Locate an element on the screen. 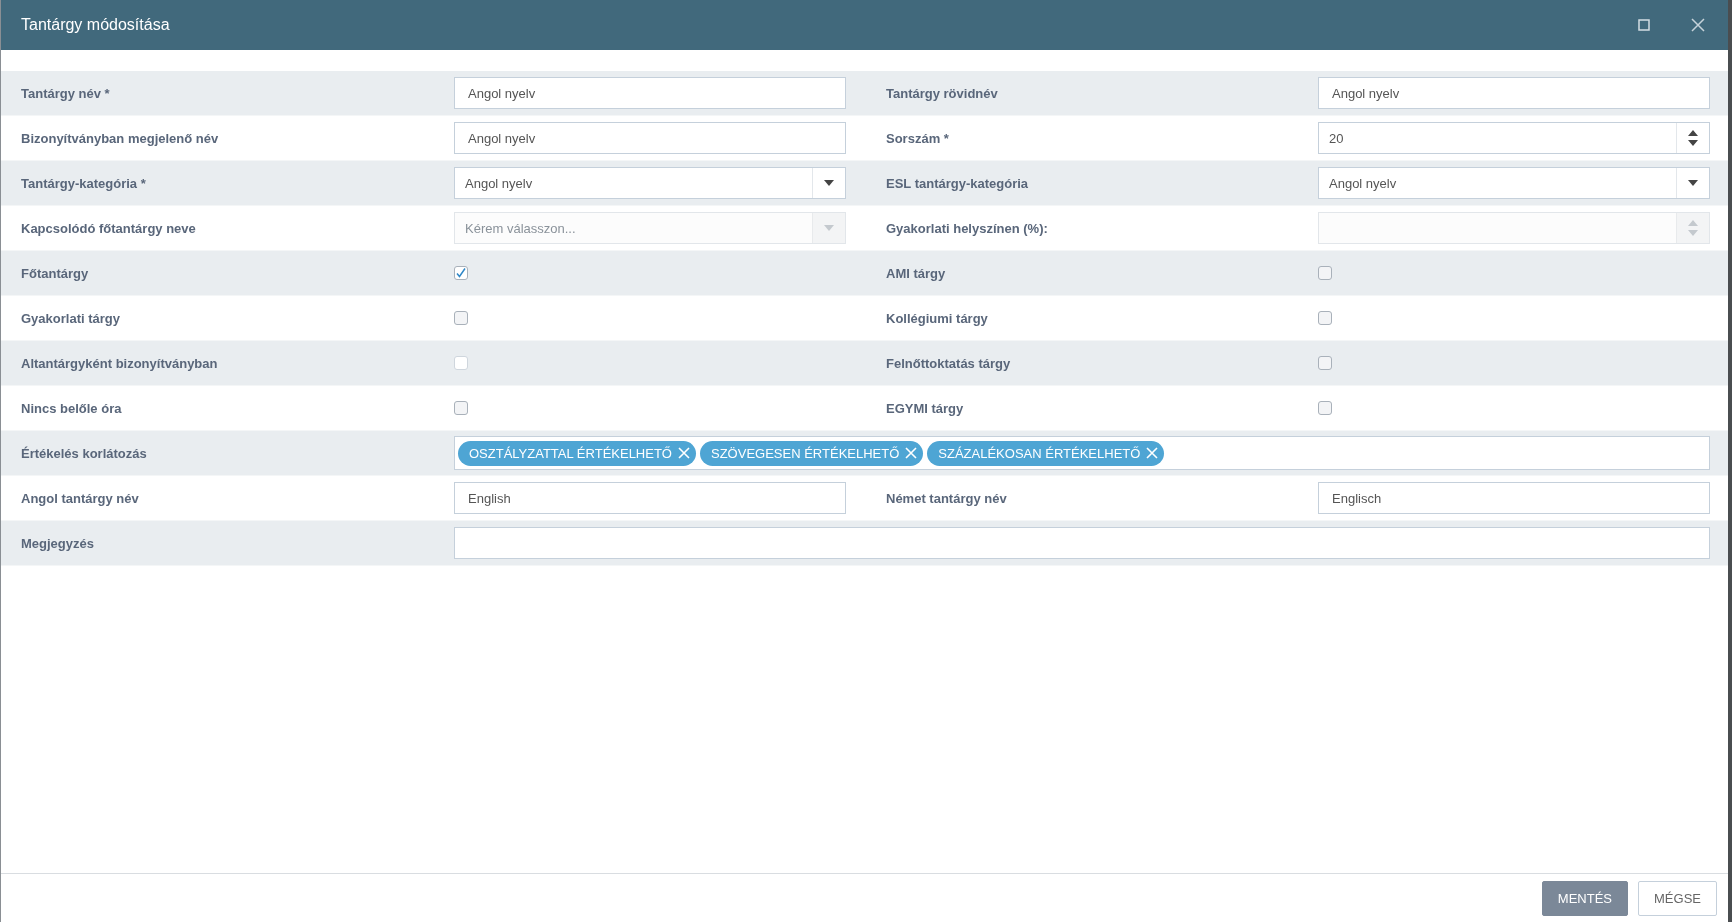  field-label: Tantárgy rövidnév is located at coordinates (942, 93).